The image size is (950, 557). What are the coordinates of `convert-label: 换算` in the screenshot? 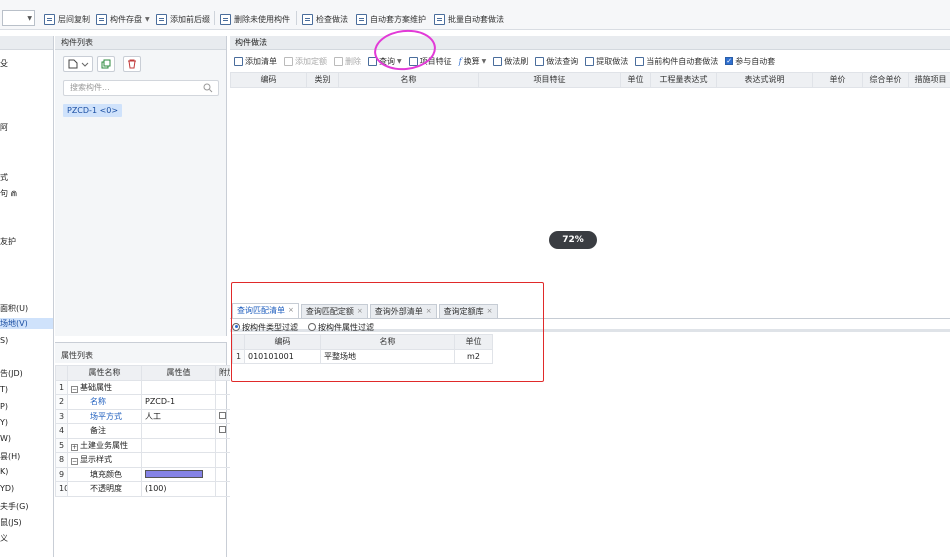 It's located at (471, 61).